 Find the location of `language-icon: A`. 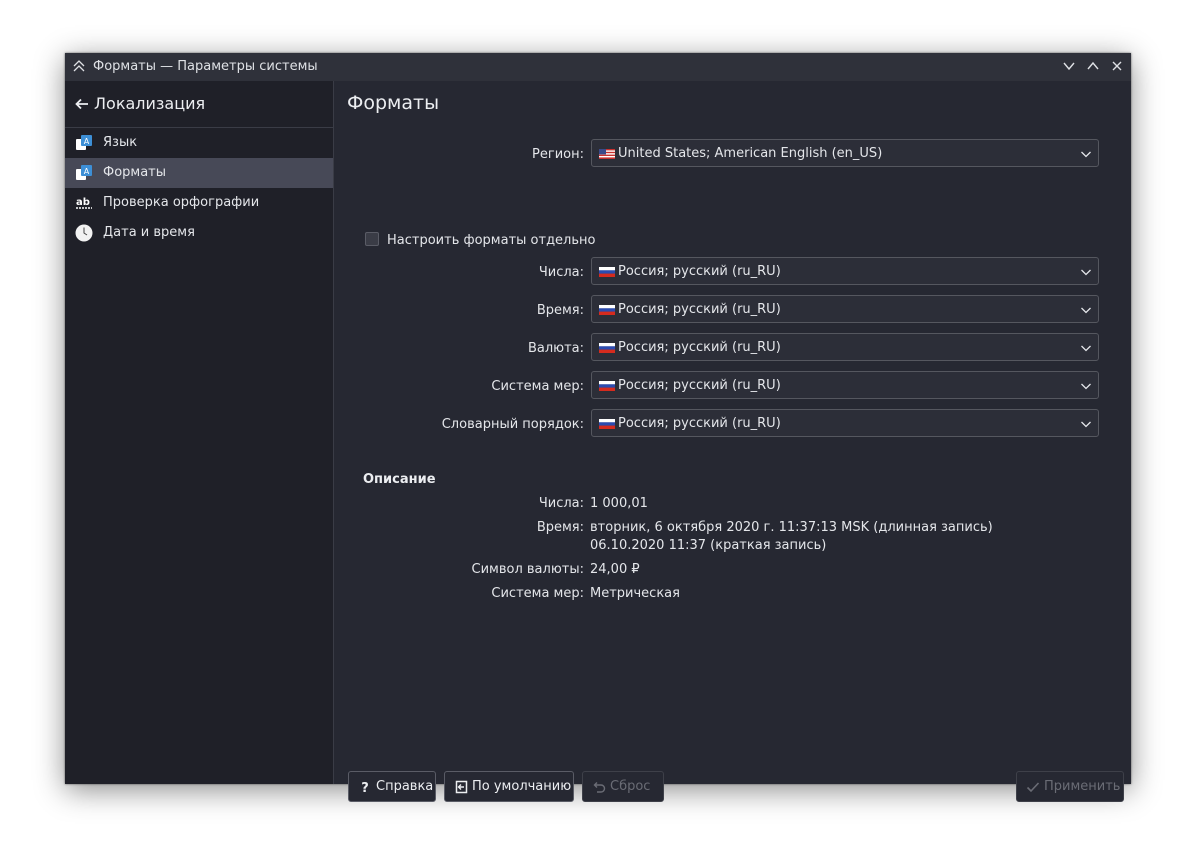

language-icon: A is located at coordinates (84, 142).